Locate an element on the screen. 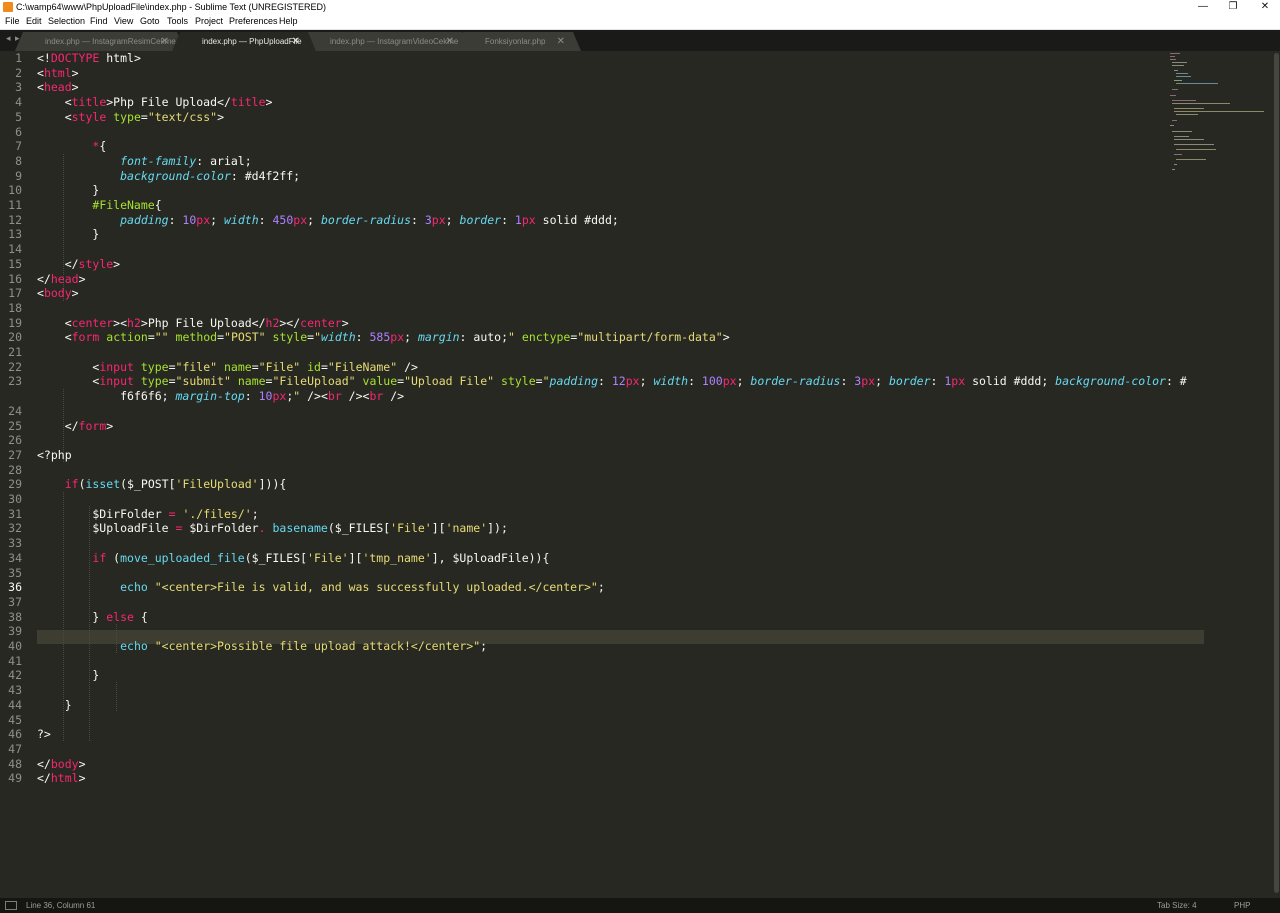 This screenshot has width=1280, height=913. line-number: 42 is located at coordinates (15, 675).